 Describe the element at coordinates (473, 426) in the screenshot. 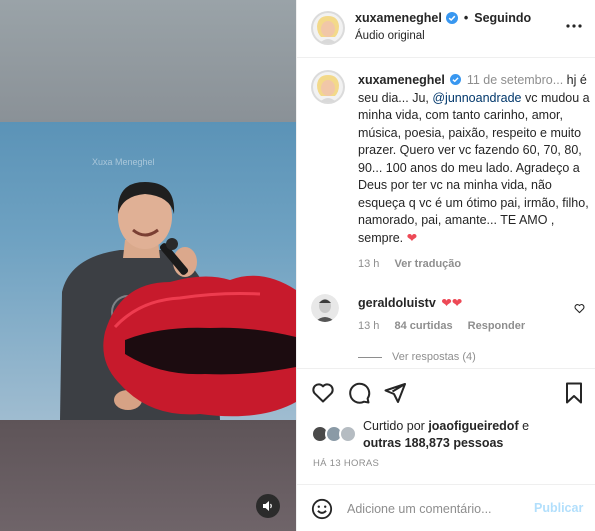

I see `liked-user-link: joaofigueiredof` at that location.